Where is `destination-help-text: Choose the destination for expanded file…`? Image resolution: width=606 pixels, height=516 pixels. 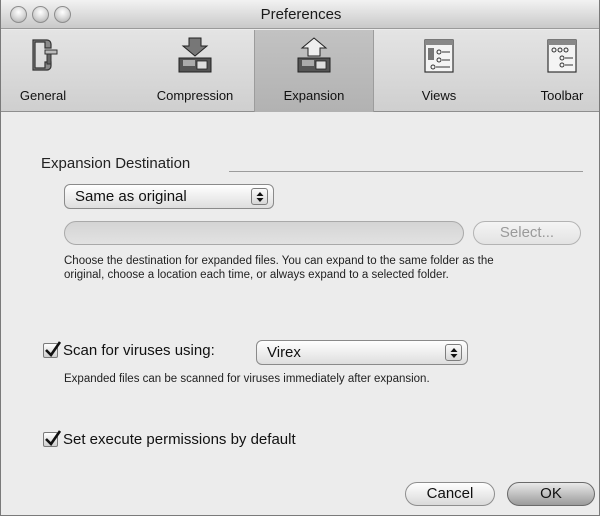
destination-help-text: Choose the destination for expanded file… is located at coordinates (324, 268).